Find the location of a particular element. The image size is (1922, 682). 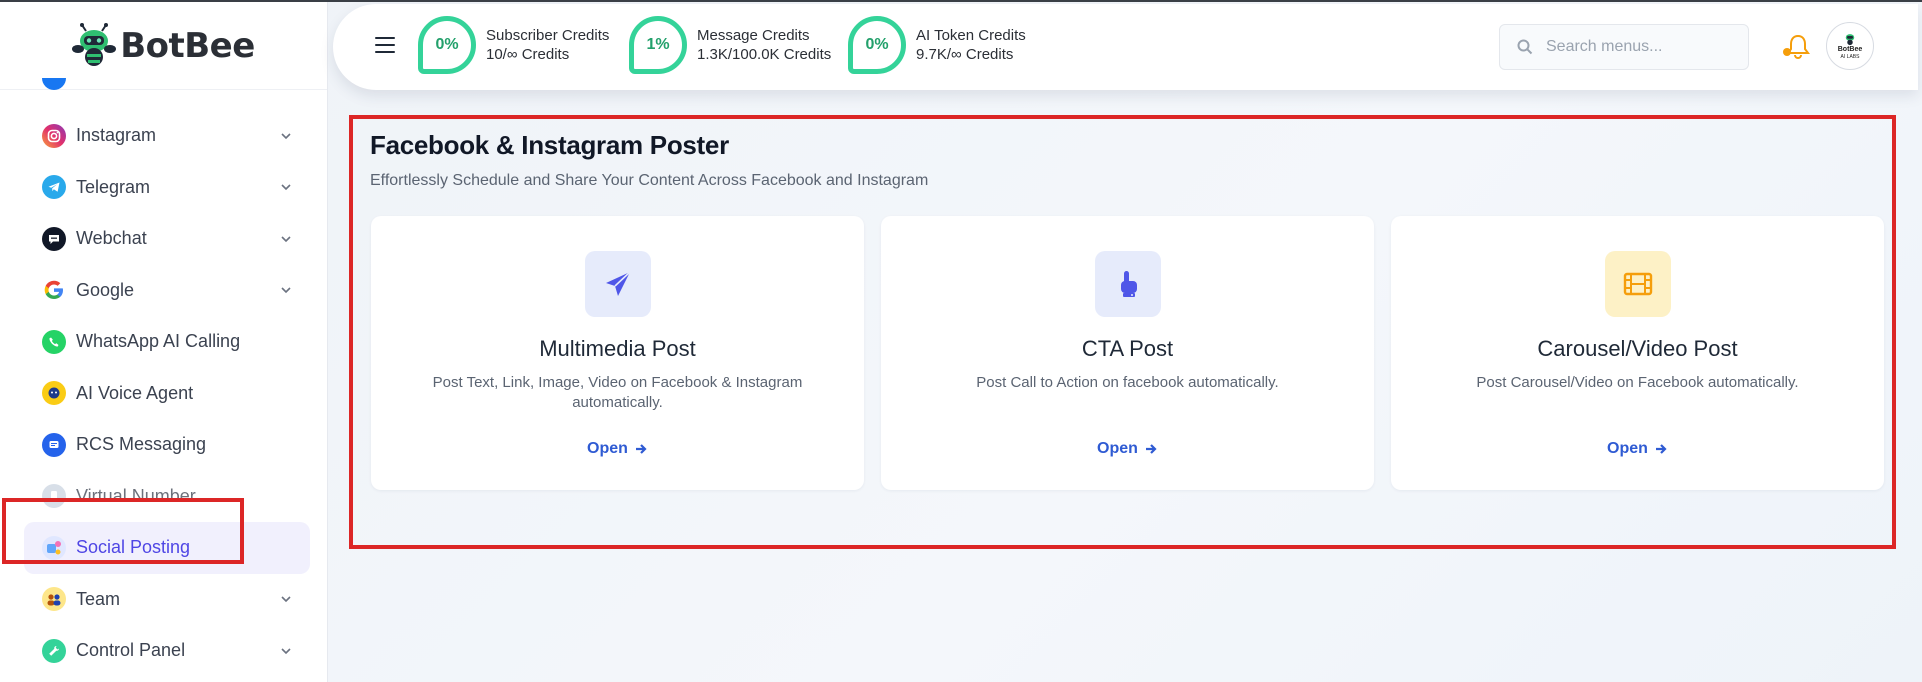

sidebar-item-control-panel: Control Panel is located at coordinates (163, 651).